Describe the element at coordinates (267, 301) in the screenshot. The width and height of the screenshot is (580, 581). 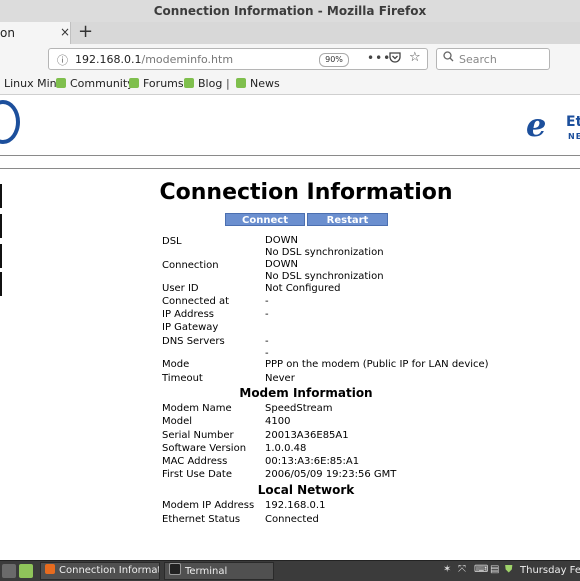
I see `connected-at-value: -` at that location.